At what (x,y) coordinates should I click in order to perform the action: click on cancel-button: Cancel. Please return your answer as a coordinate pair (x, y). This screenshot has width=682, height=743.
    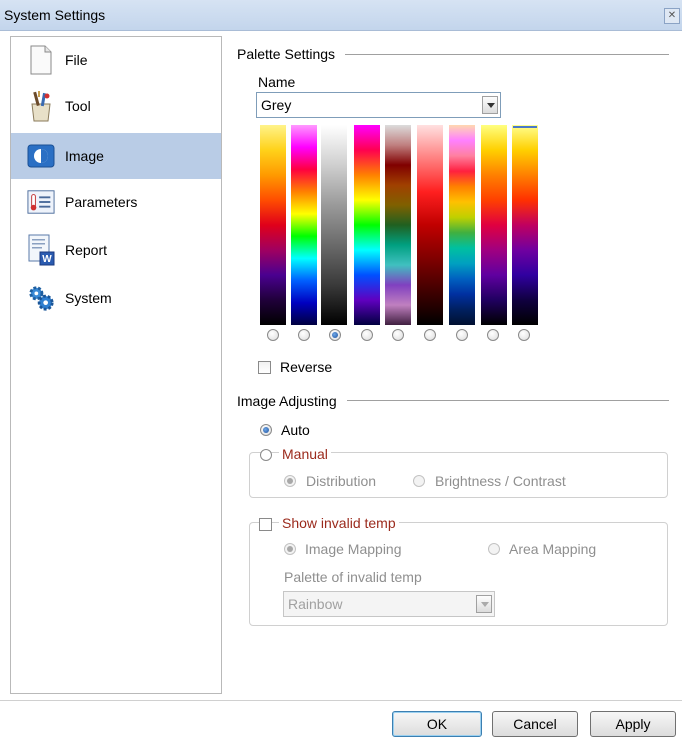
    Looking at the image, I should click on (535, 724).